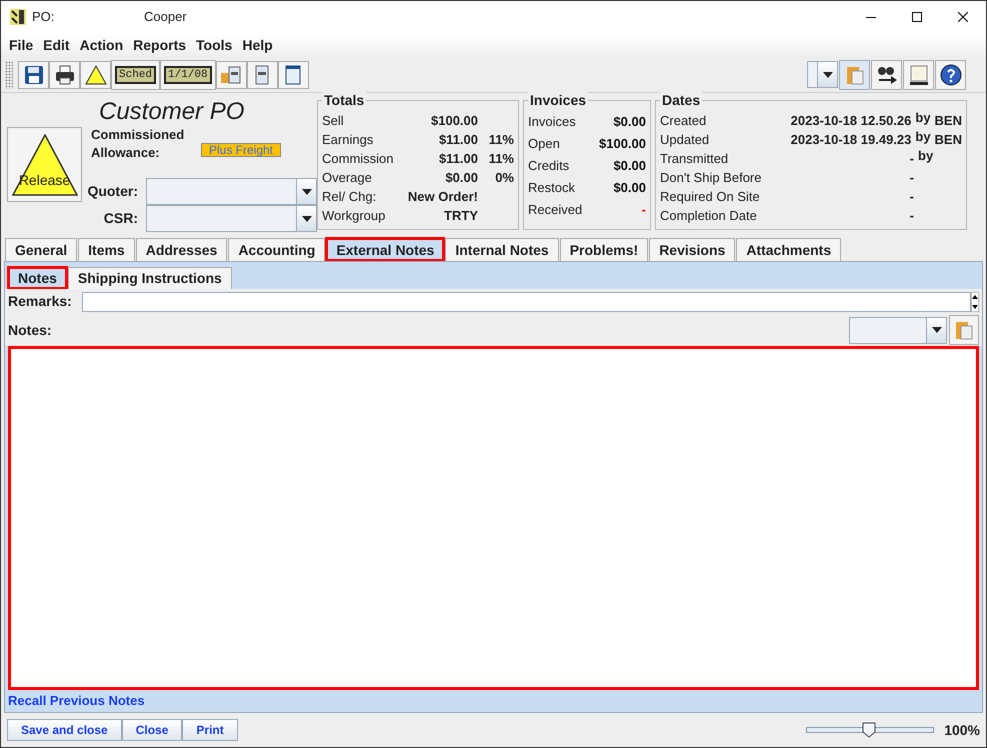  I want to click on spinner-icon, so click(975, 302).